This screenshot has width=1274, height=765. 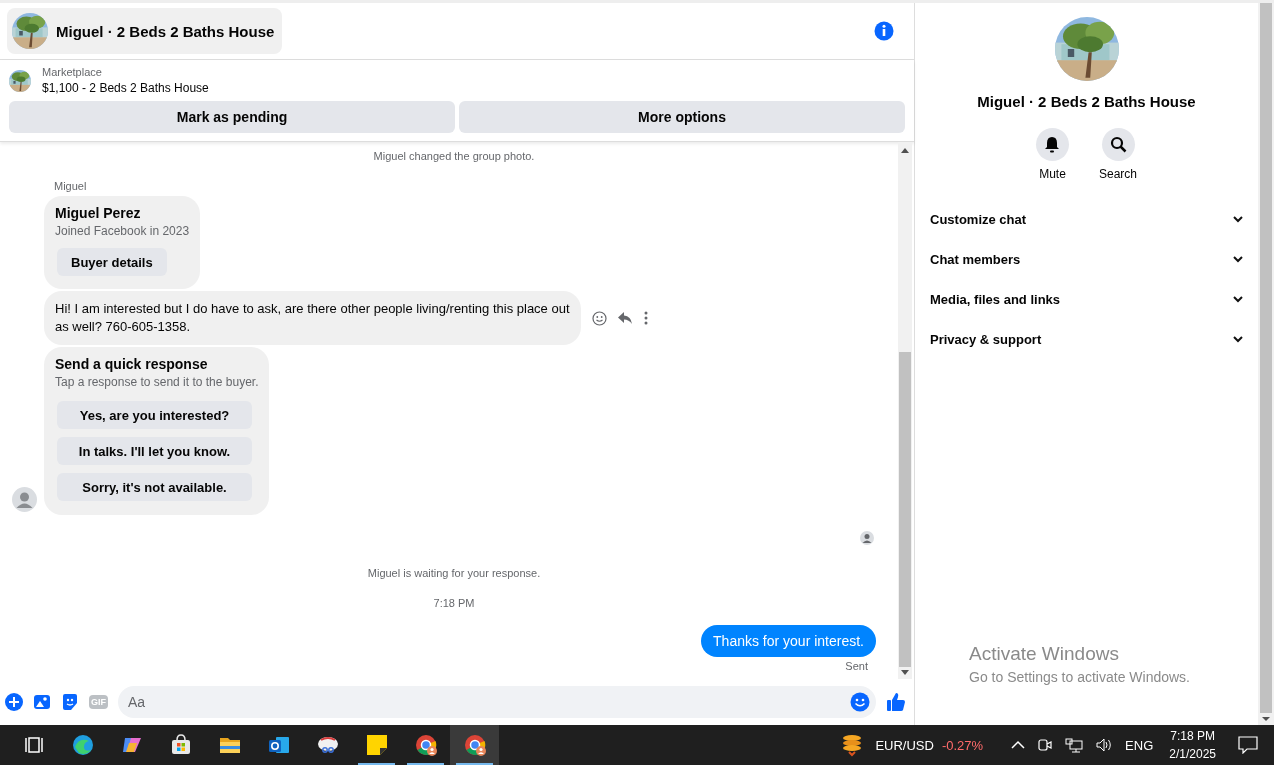 I want to click on notifications-icon, so click(x=1248, y=745).